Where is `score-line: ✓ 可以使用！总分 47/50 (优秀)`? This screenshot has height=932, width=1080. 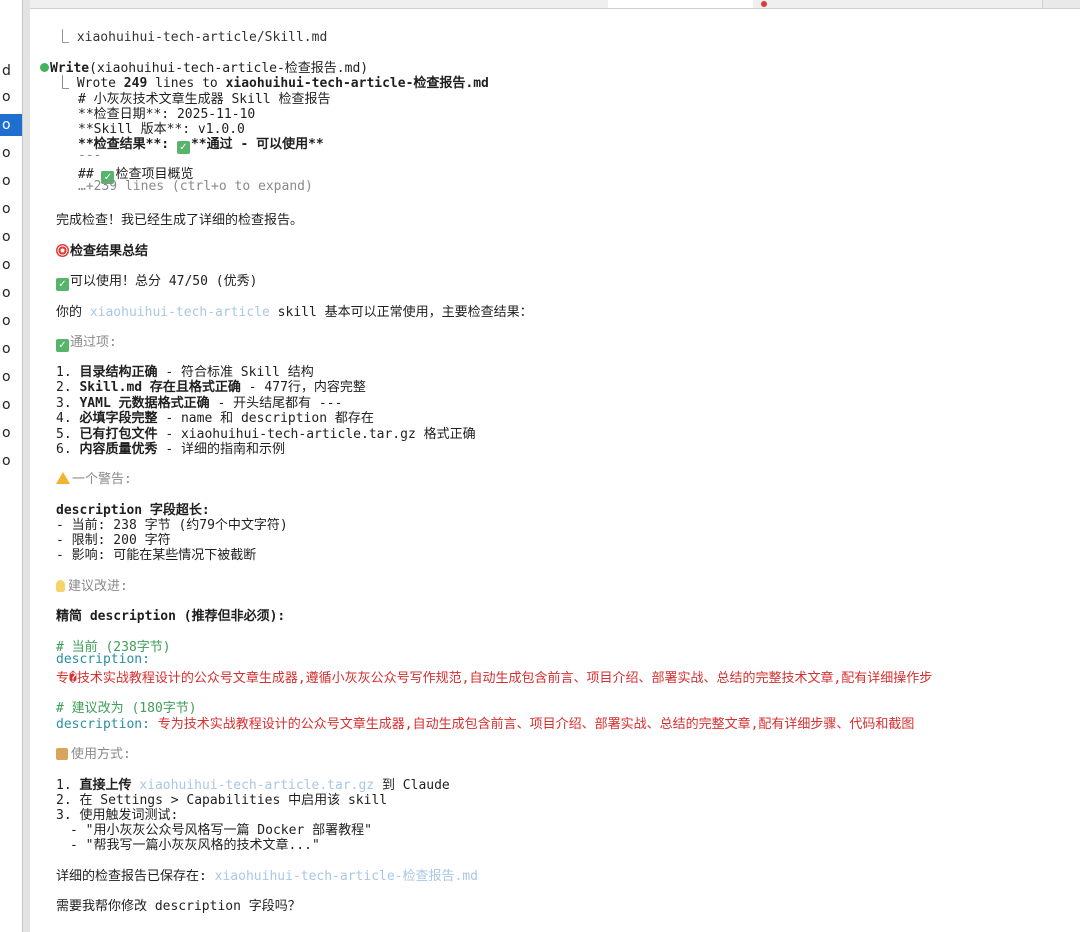 score-line: ✓ 可以使用！总分 47/50 (优秀) is located at coordinates (156, 280).